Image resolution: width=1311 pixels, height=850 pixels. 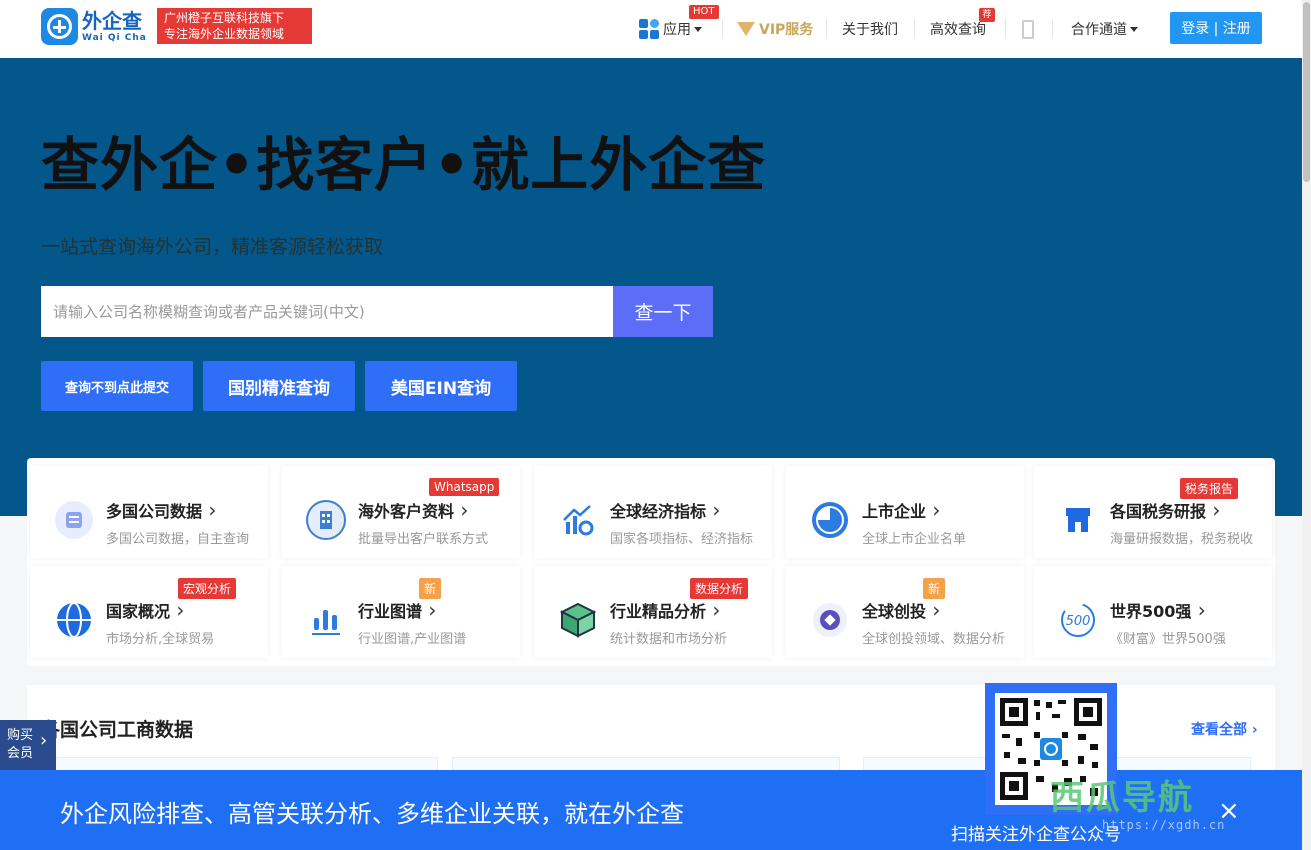 What do you see at coordinates (212, 247) in the screenshot?
I see `hero-subtitle: 一站式查询海外公司，精准客源轻松获取` at bounding box center [212, 247].